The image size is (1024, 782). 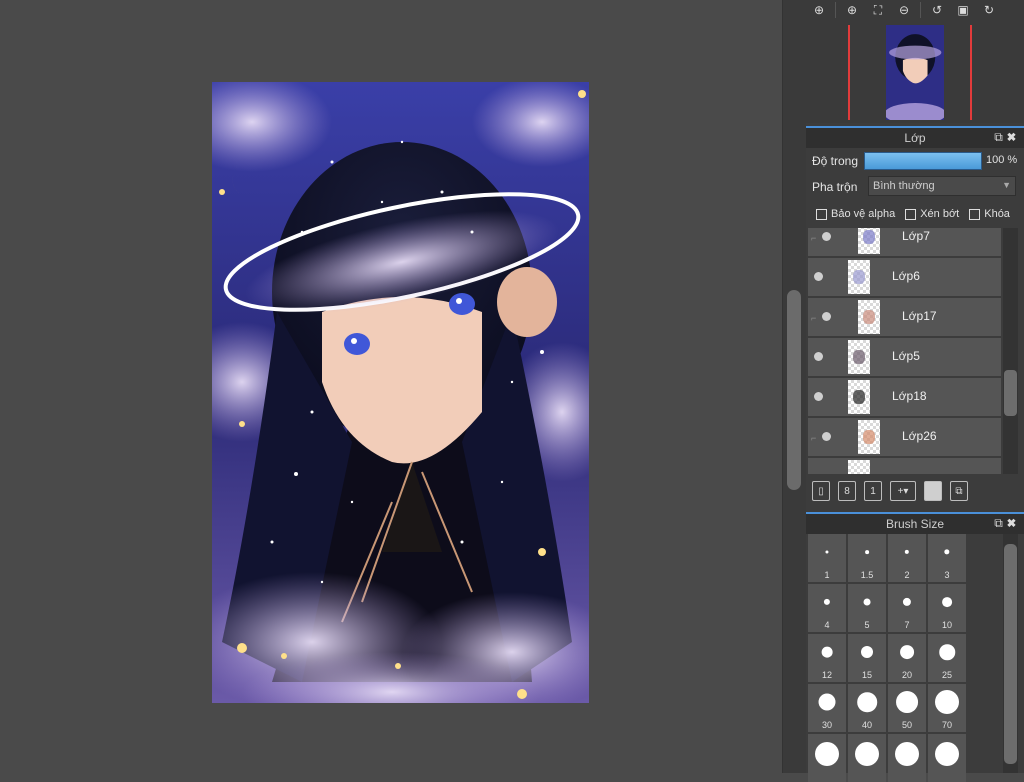 What do you see at coordinates (827, 625) in the screenshot?
I see `brush-size-label: 4` at bounding box center [827, 625].